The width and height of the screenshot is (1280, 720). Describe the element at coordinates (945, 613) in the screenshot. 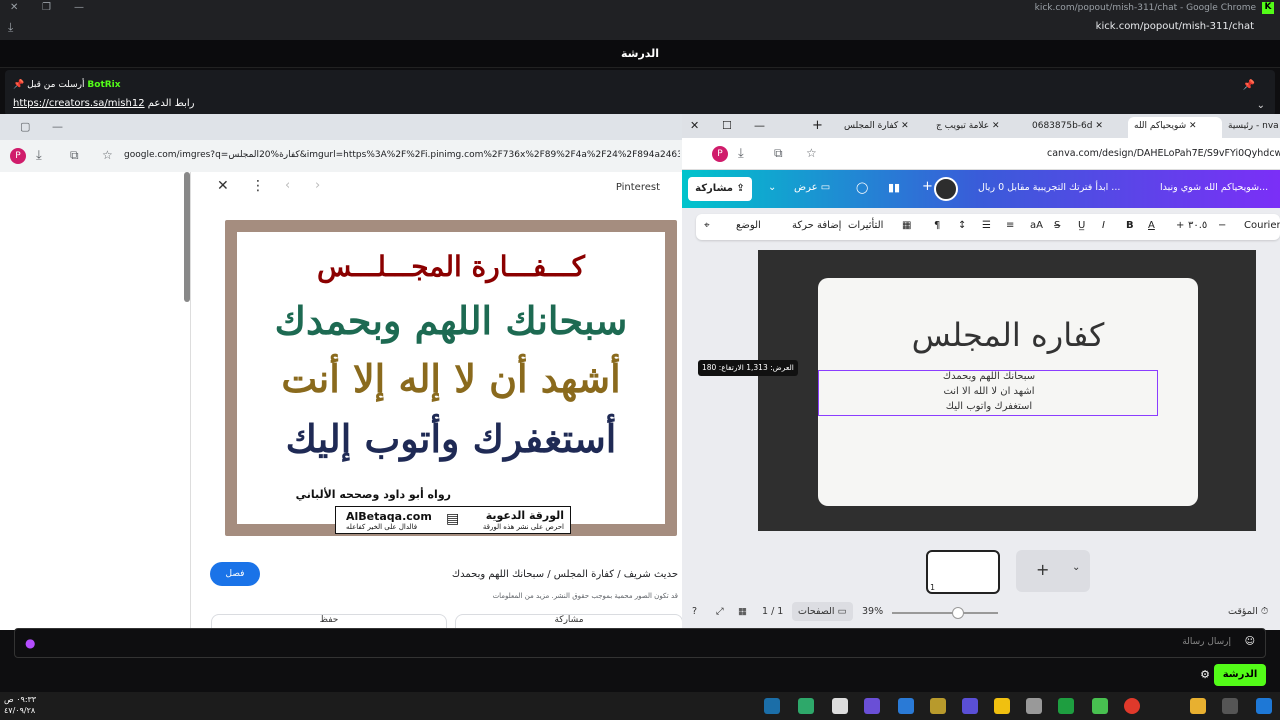

I see `zoom-slider` at that location.